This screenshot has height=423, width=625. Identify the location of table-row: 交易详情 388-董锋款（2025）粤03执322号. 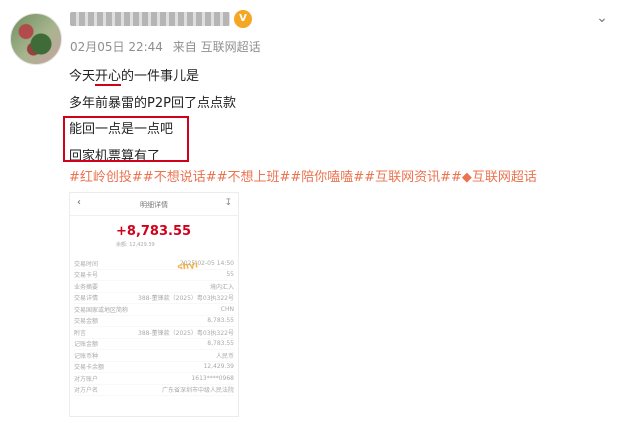
(154, 298).